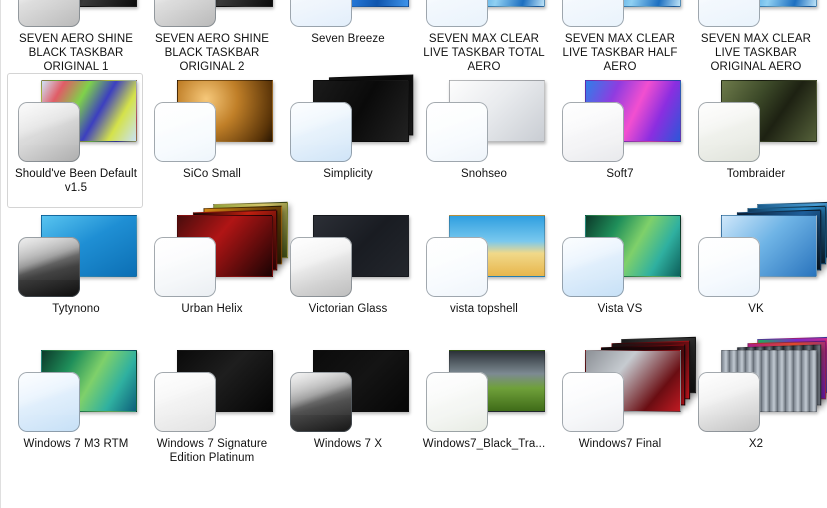  What do you see at coordinates (756, 444) in the screenshot?
I see `theme-name-label: X2` at bounding box center [756, 444].